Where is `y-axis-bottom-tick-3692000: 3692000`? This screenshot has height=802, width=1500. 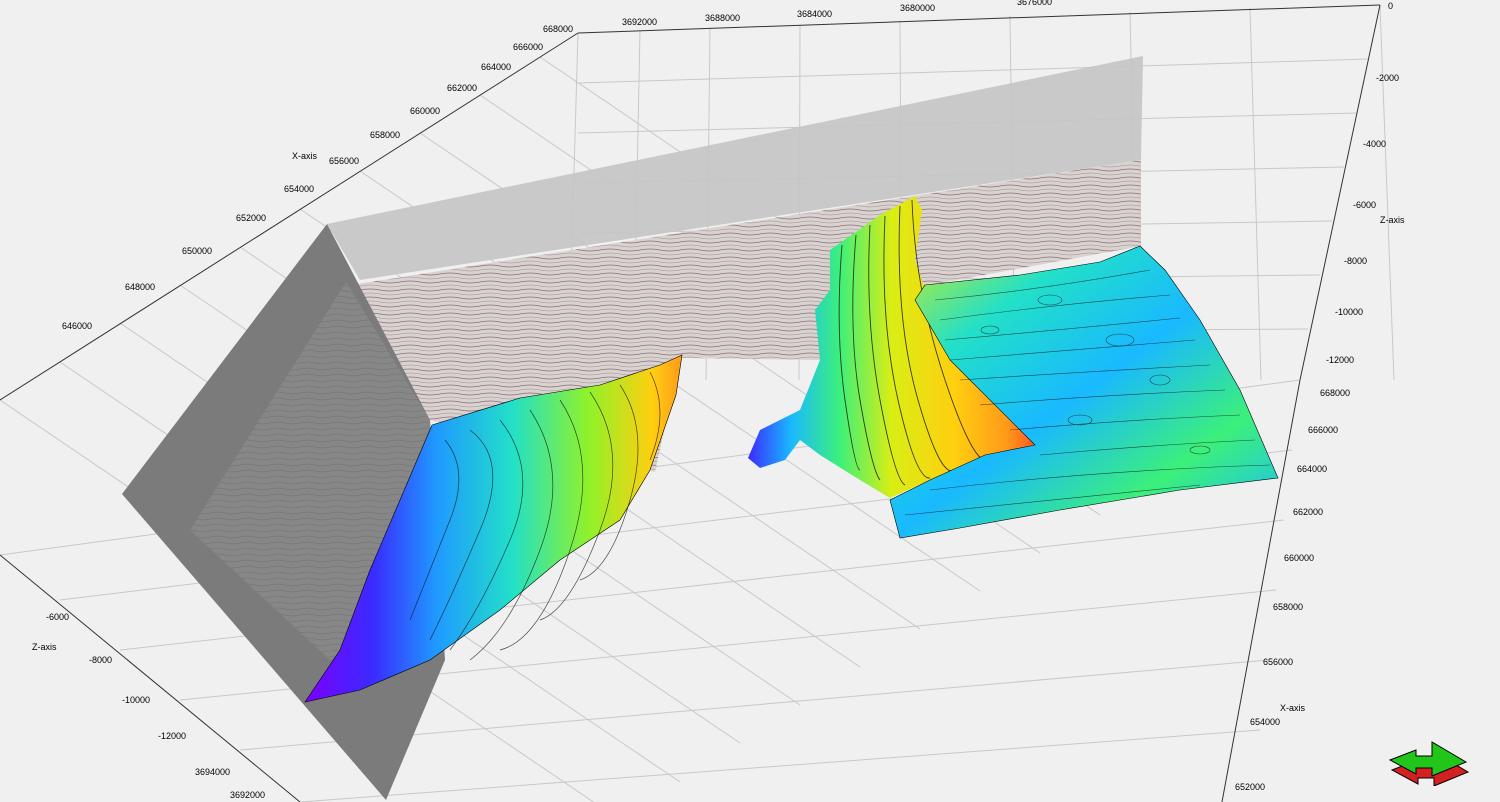 y-axis-bottom-tick-3692000: 3692000 is located at coordinates (248, 795).